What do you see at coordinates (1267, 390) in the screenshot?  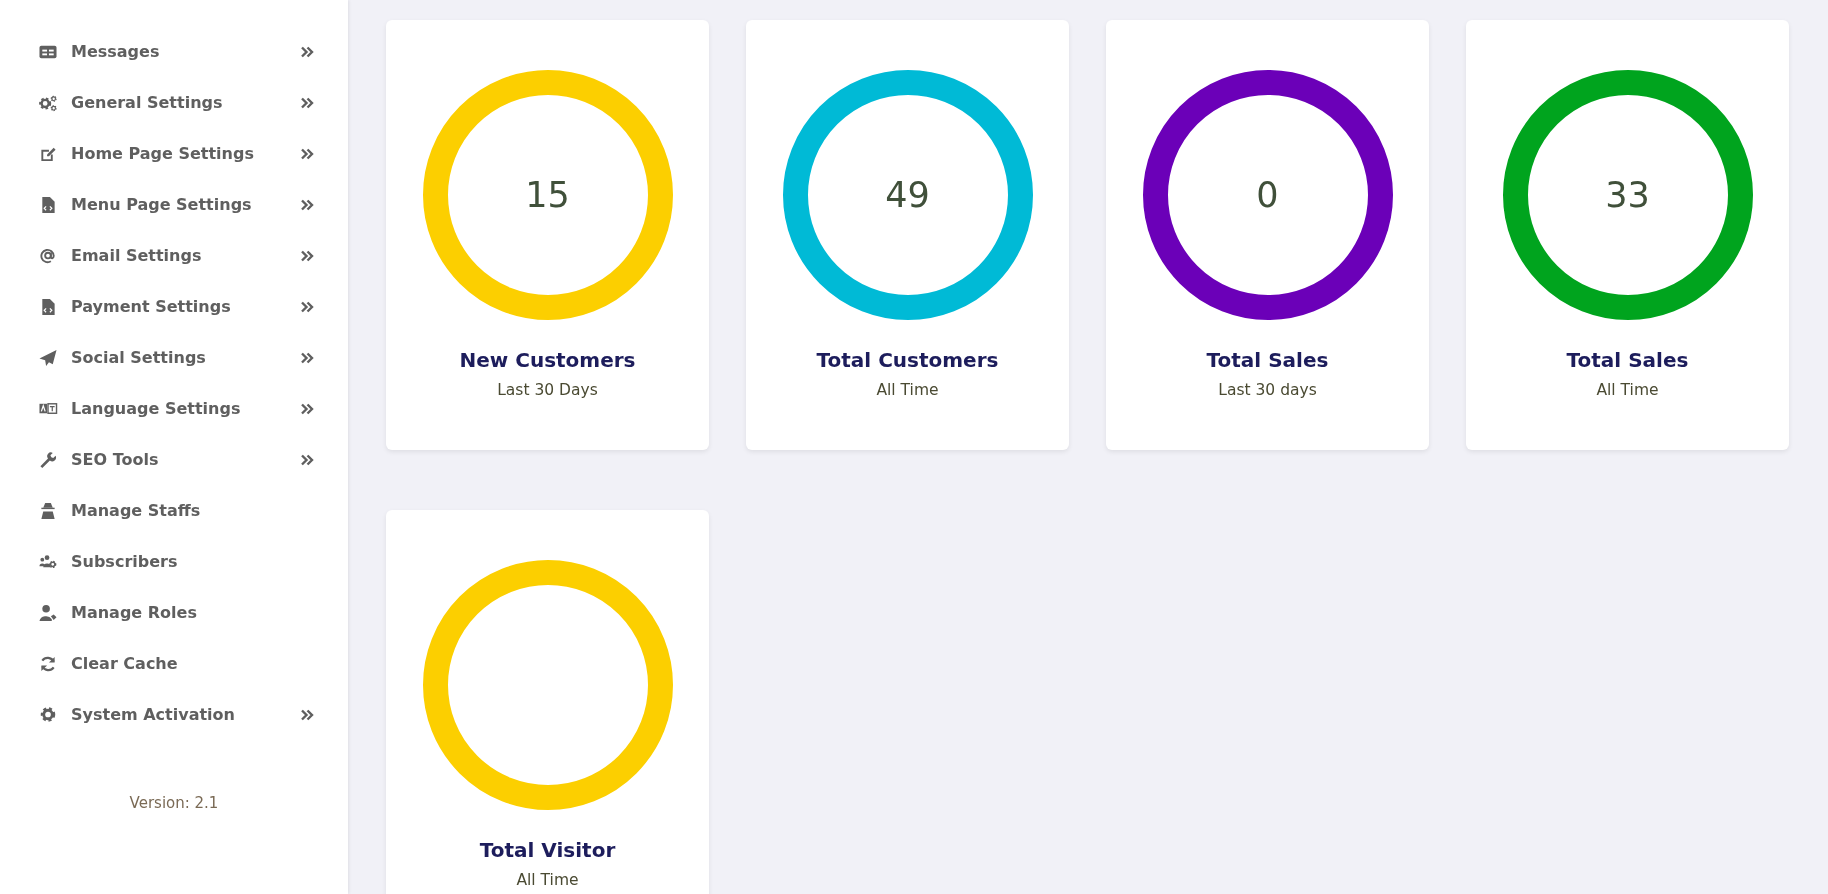 I see `stat-period: Last 30 days` at bounding box center [1267, 390].